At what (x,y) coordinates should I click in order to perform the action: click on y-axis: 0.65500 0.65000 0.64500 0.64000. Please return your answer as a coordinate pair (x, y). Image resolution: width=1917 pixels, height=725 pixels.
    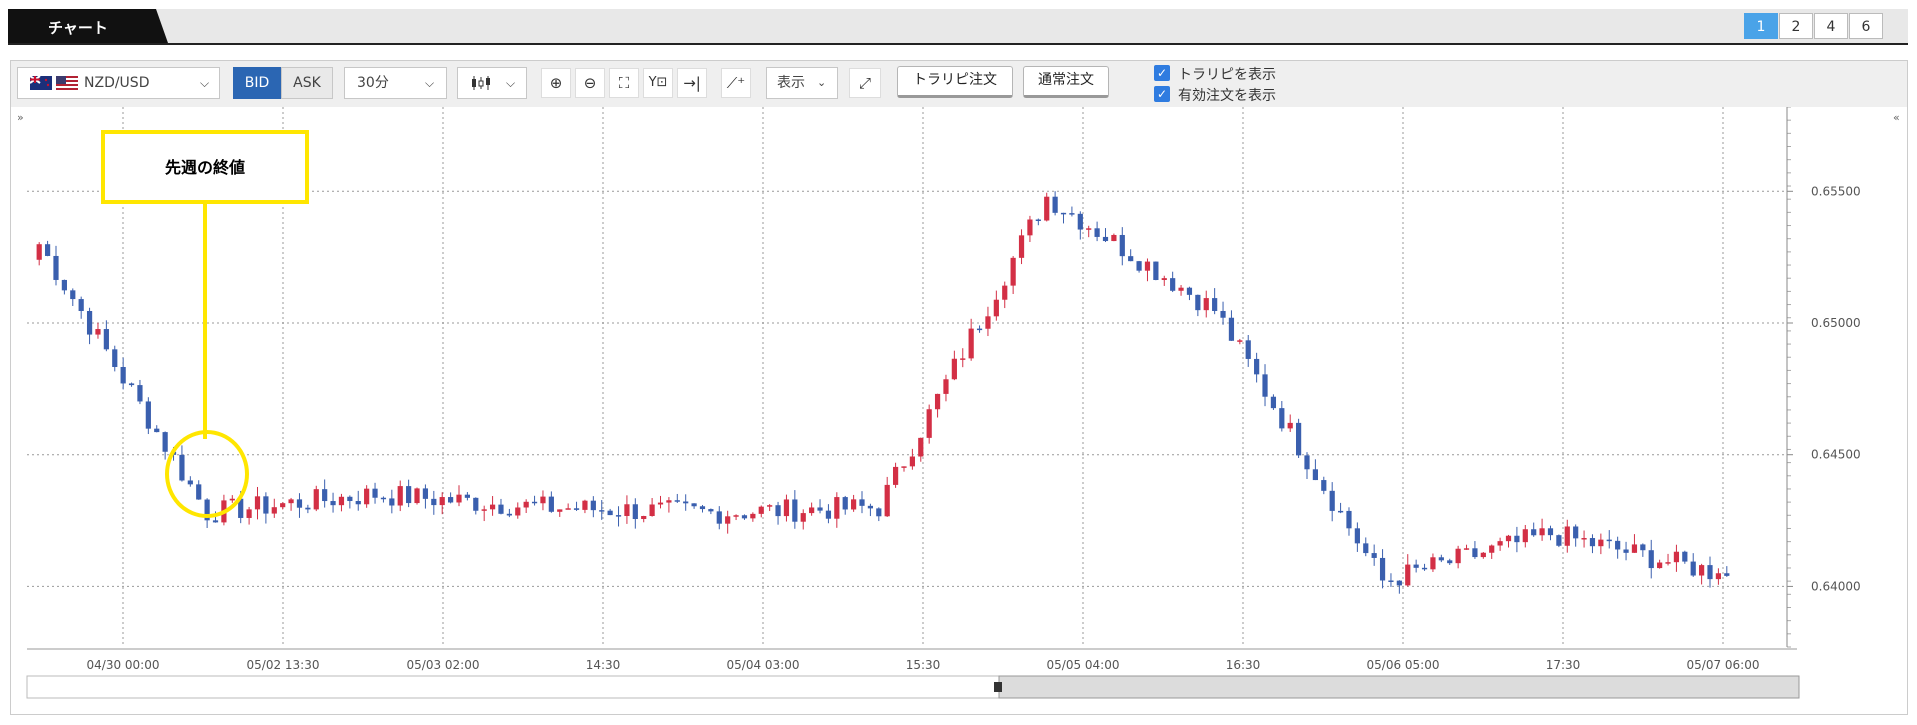
    Looking at the image, I should click on (1823, 377).